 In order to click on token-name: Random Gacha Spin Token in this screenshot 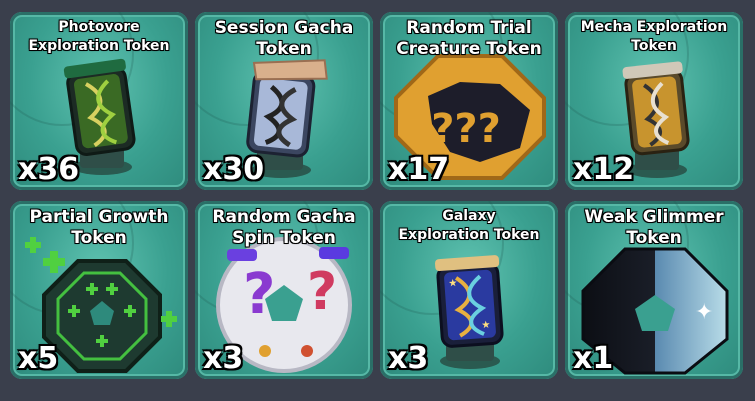, I will do `click(284, 227)`.